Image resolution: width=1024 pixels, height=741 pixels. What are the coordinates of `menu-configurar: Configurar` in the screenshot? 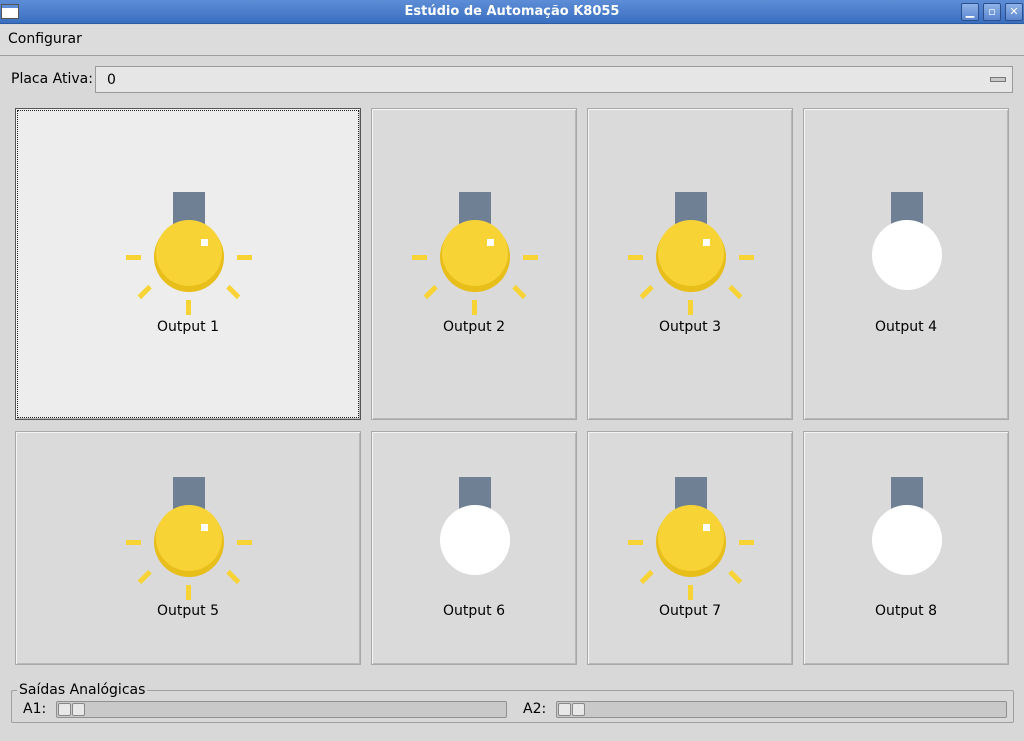 It's located at (45, 39).